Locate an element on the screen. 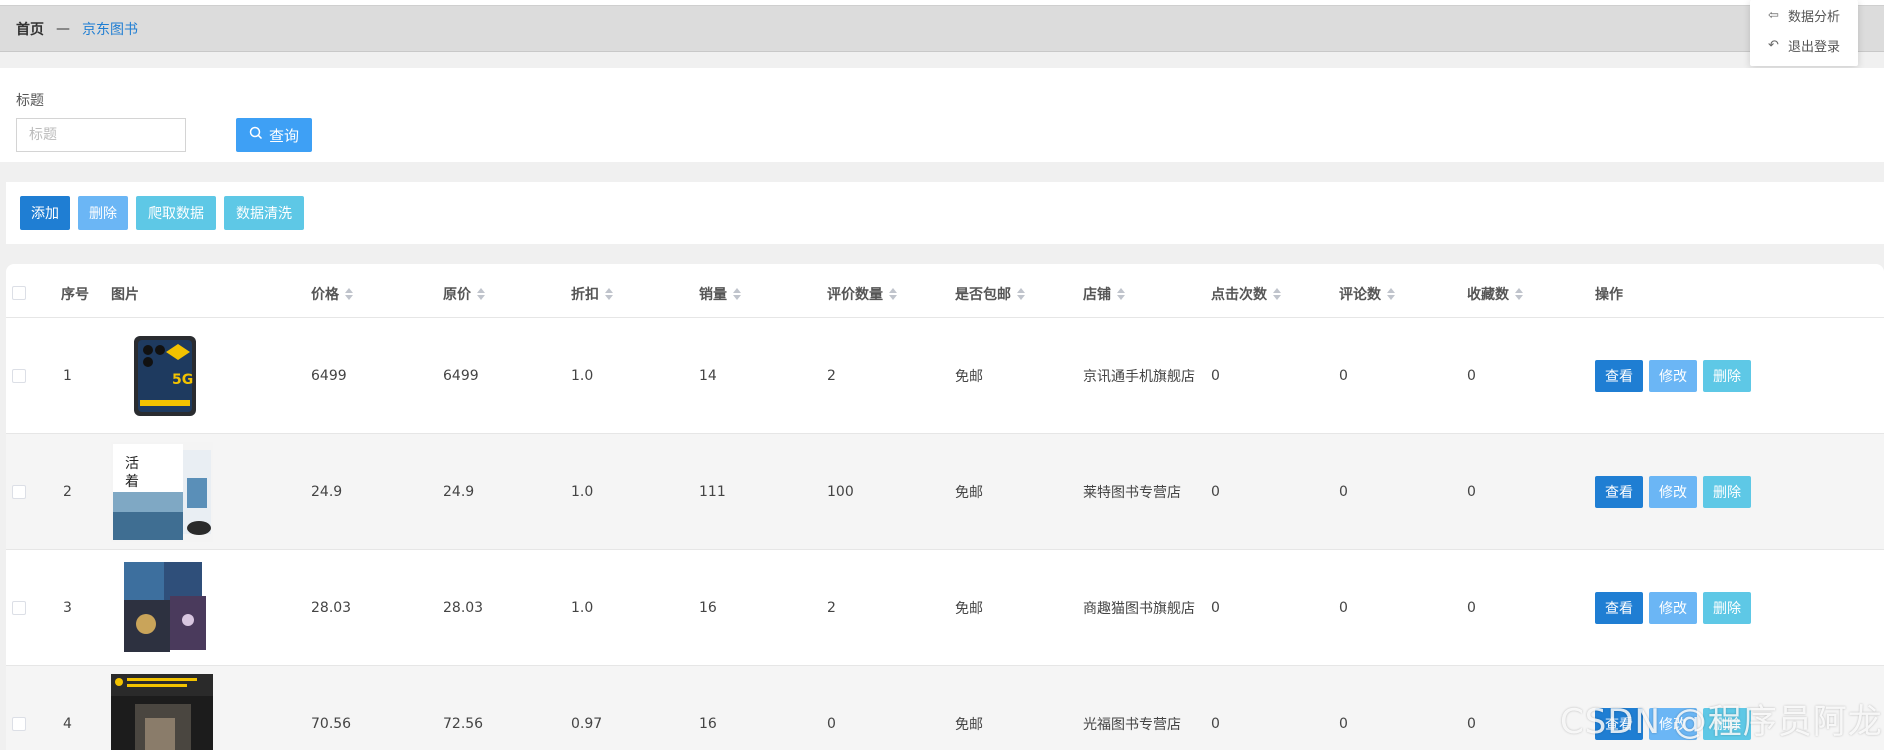 This screenshot has height=750, width=1884. cell-review-count: 100 is located at coordinates (840, 491).